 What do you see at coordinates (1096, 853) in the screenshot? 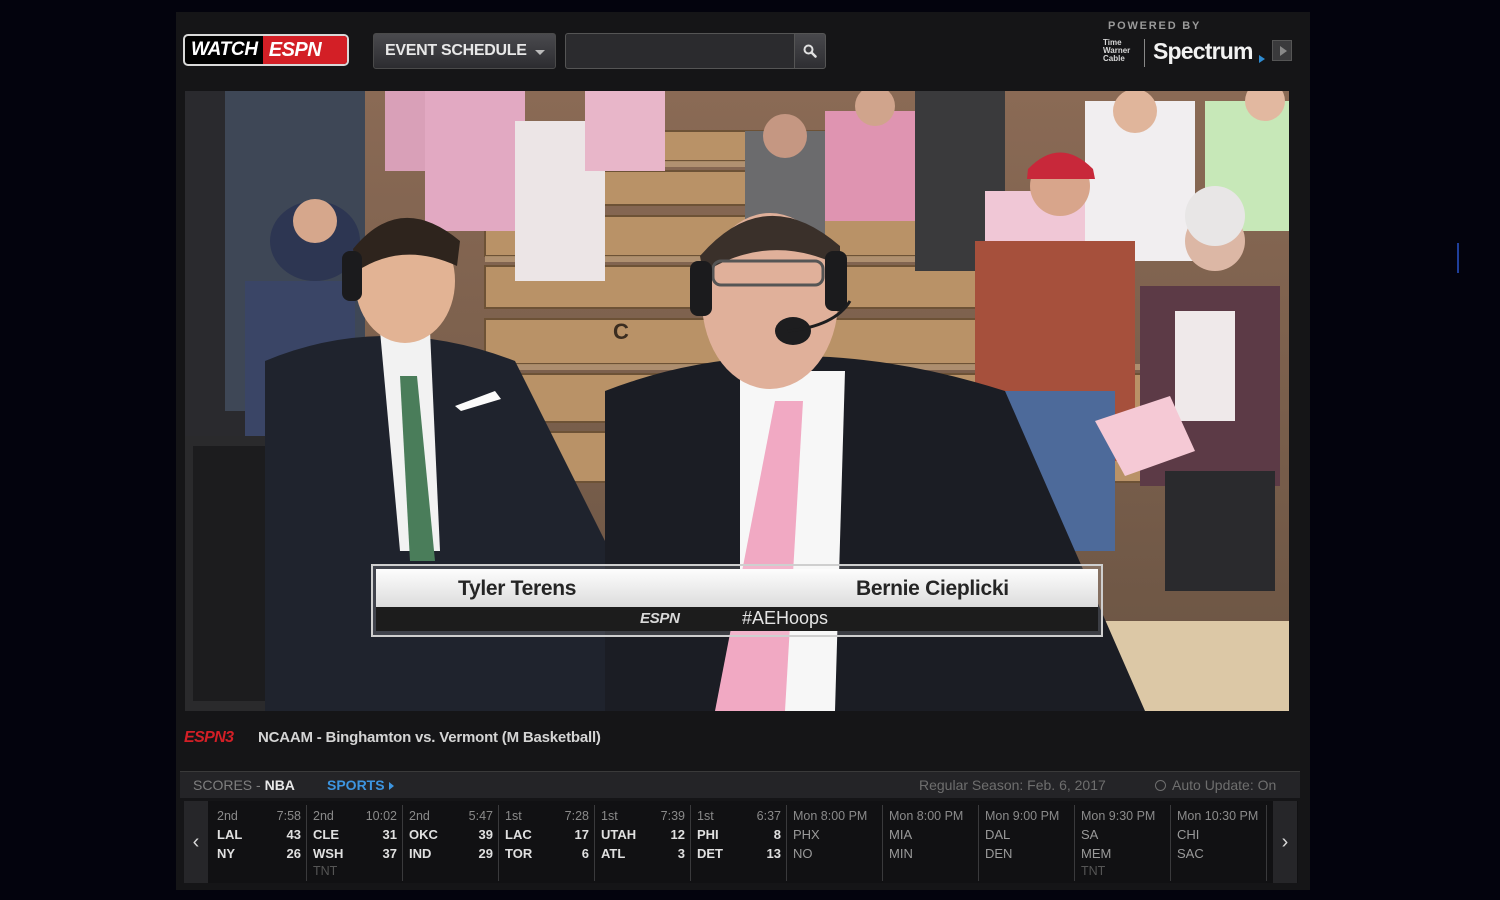
I see `home-team: MEM` at bounding box center [1096, 853].